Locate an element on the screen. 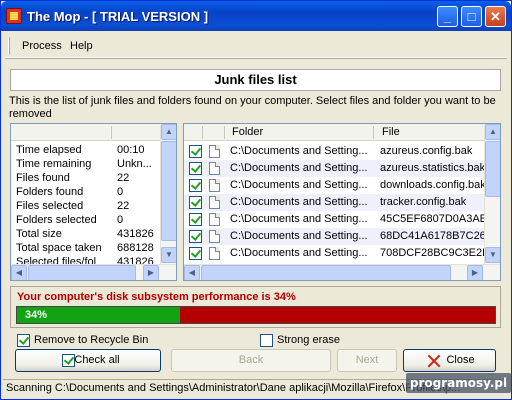 This screenshot has width=512, height=400. stats-horizontal-scrollbar: ◀ ▶ is located at coordinates (93, 272).